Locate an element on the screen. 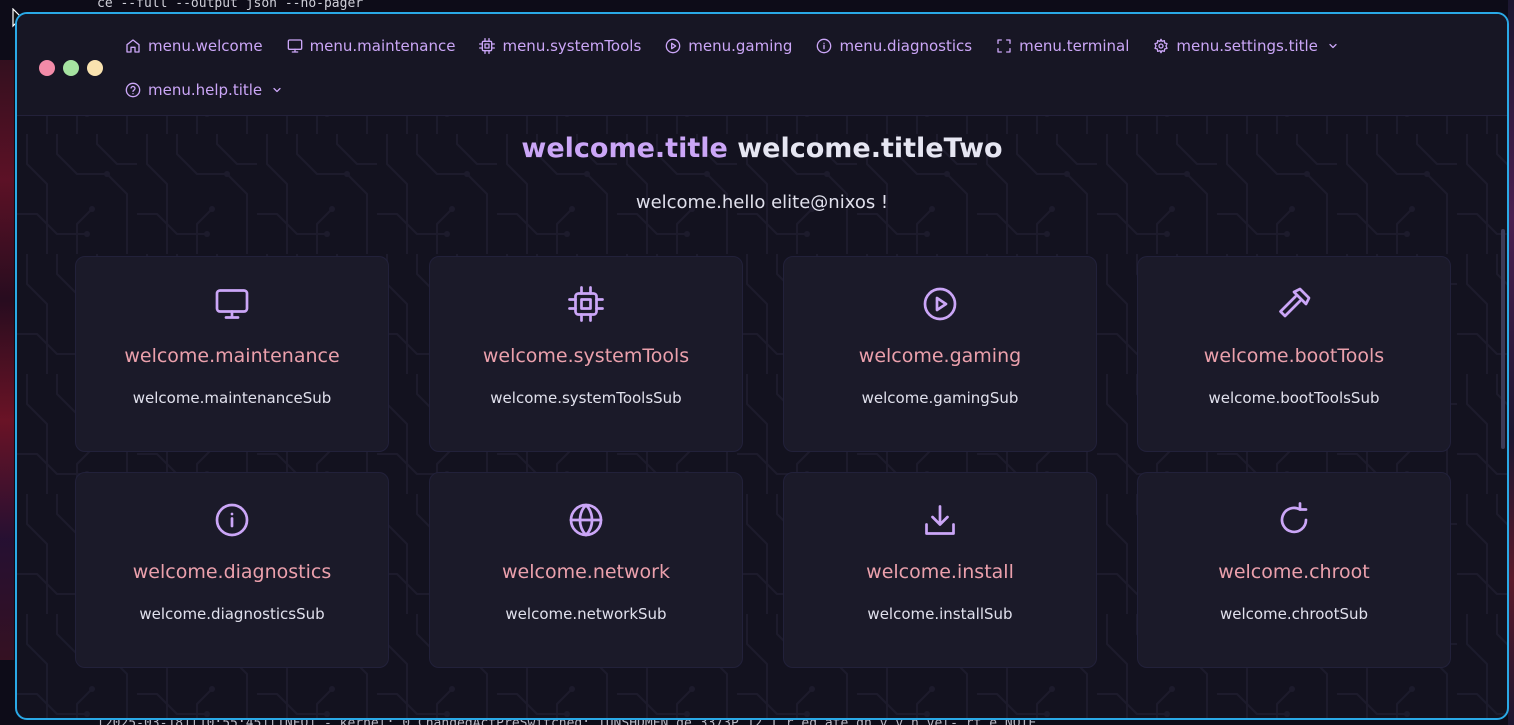 This screenshot has height=725, width=1514. globe-icon is located at coordinates (586, 520).